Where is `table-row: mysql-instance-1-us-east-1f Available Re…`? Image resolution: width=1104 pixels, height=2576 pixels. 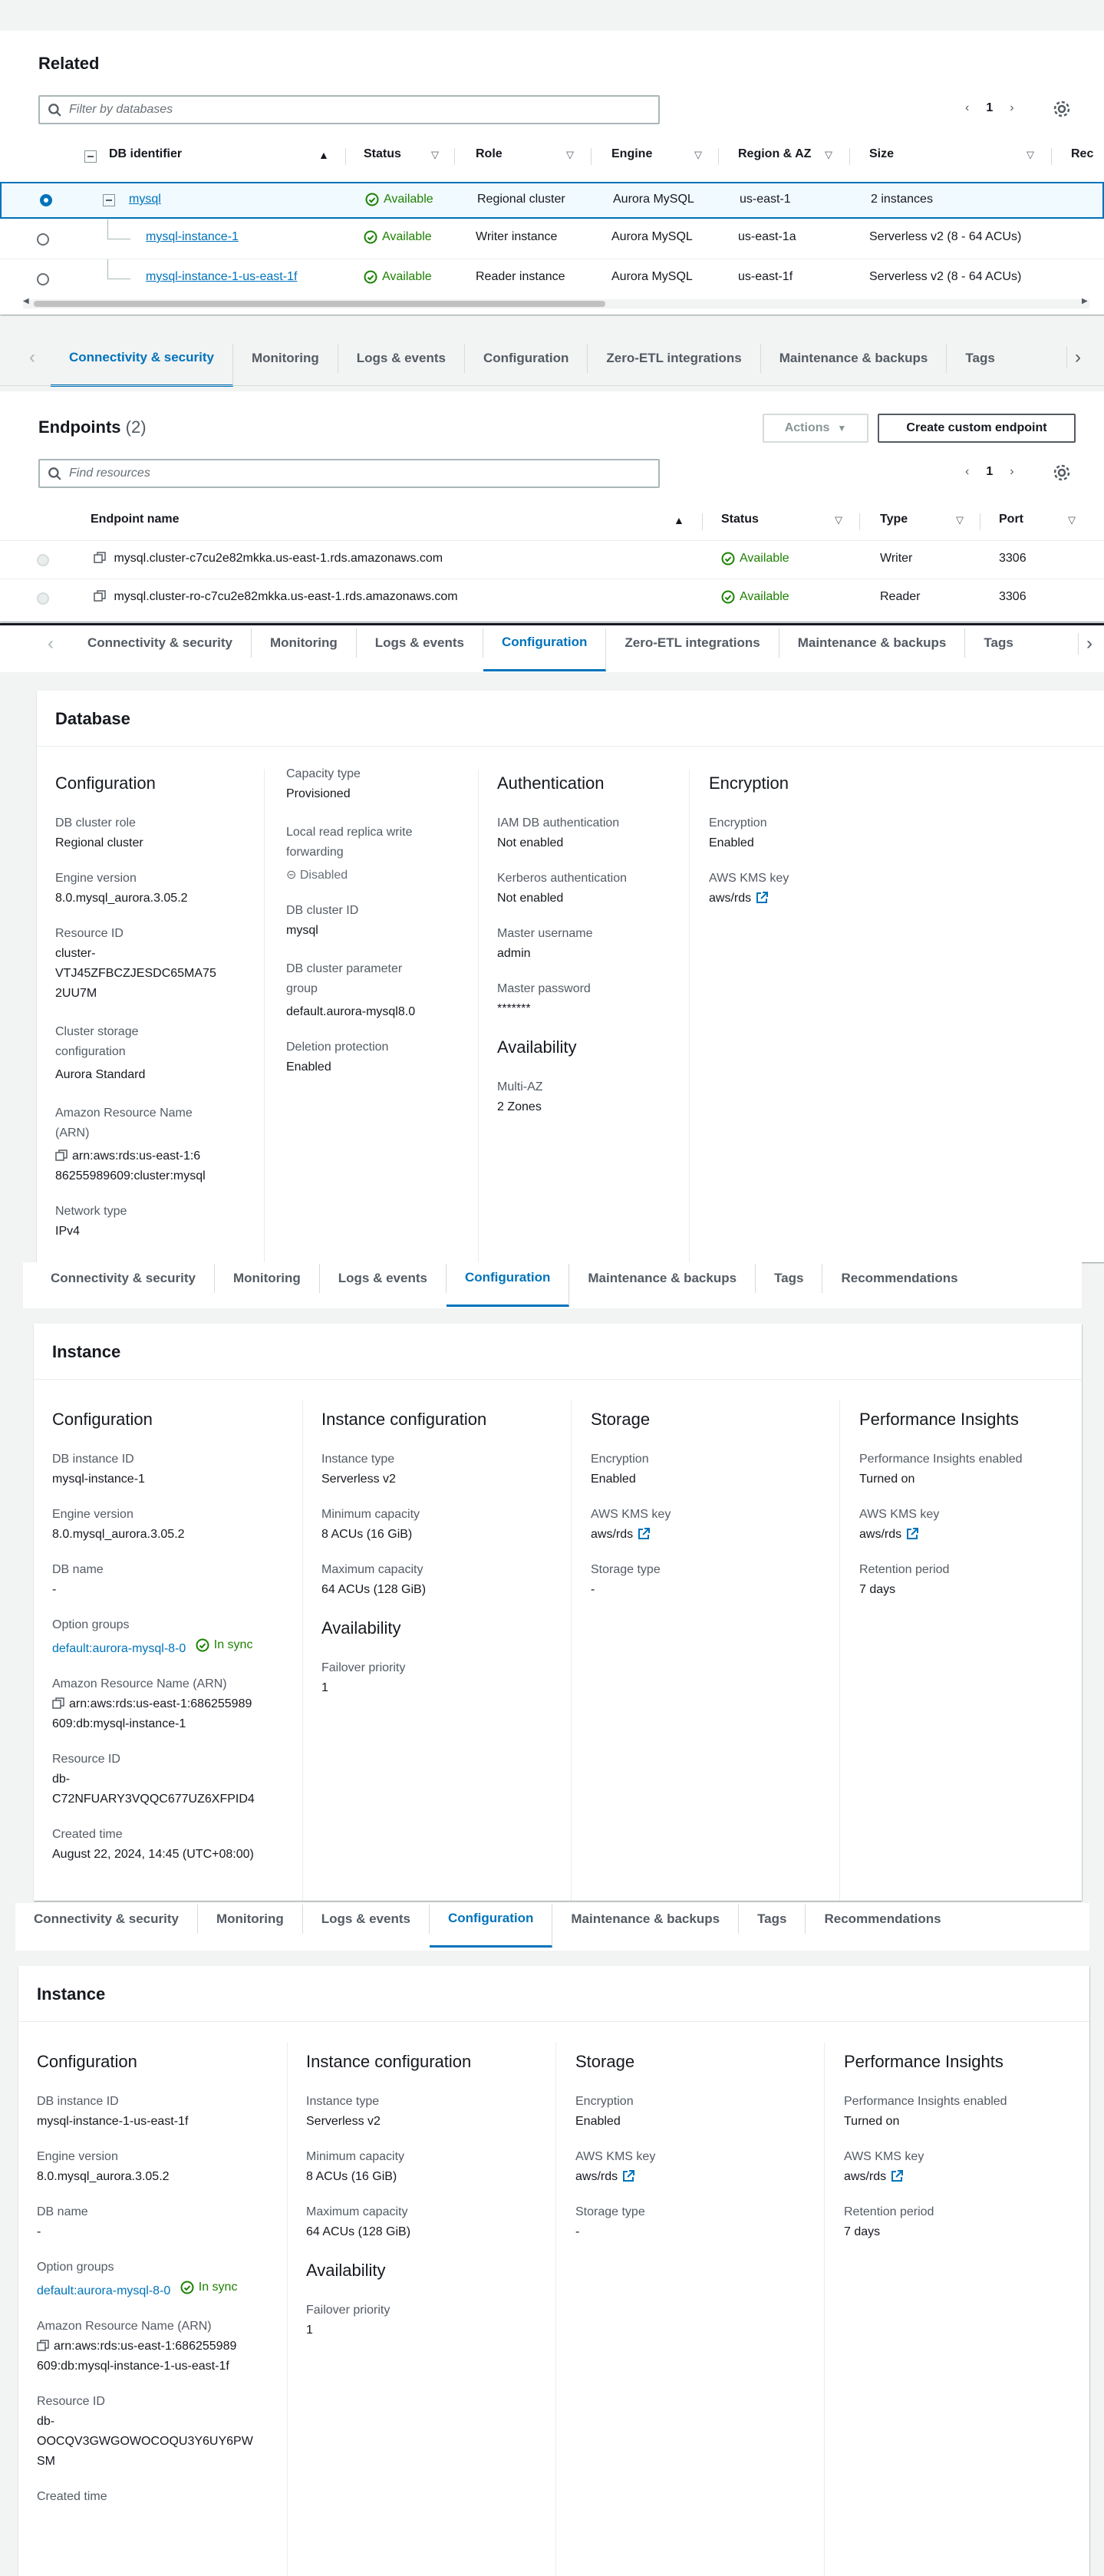
table-row: mysql-instance-1-us-east-1f Available Re… is located at coordinates (552, 278).